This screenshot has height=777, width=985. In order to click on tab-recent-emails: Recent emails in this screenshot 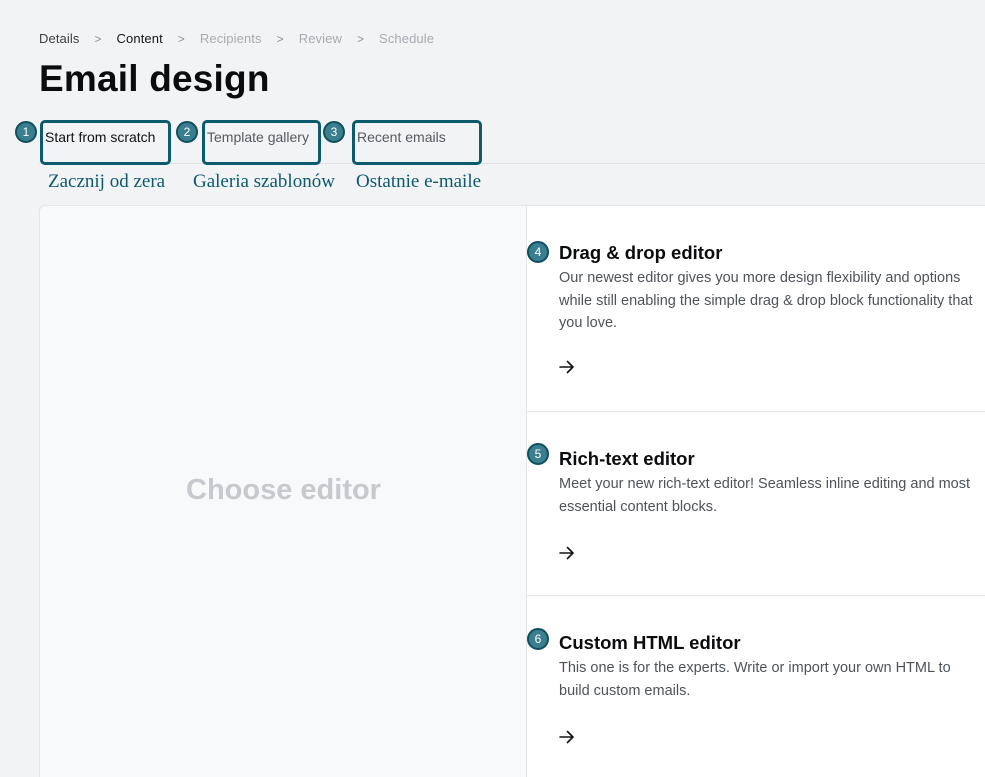, I will do `click(417, 142)`.